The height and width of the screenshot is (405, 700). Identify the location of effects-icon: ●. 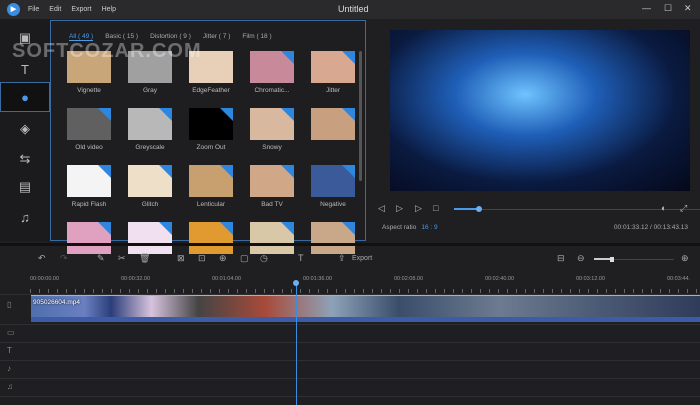
(25, 97).